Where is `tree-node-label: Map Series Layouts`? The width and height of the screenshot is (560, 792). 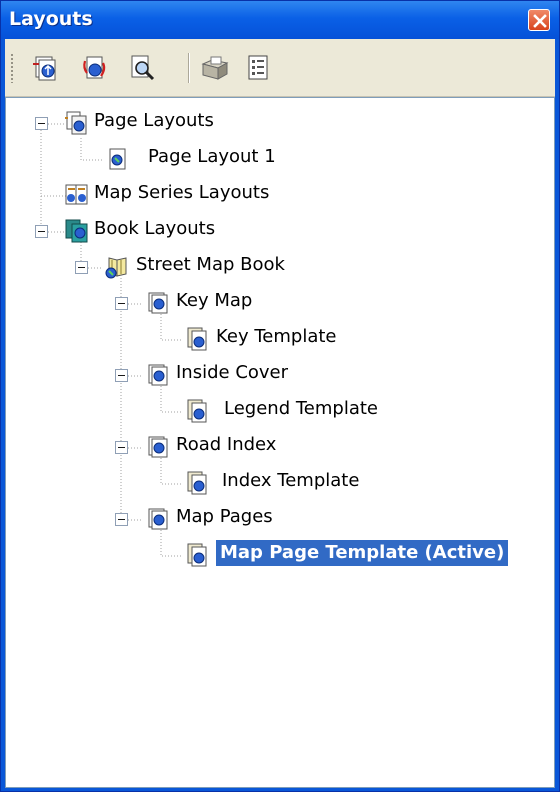
tree-node-label: Map Series Layouts is located at coordinates (182, 192).